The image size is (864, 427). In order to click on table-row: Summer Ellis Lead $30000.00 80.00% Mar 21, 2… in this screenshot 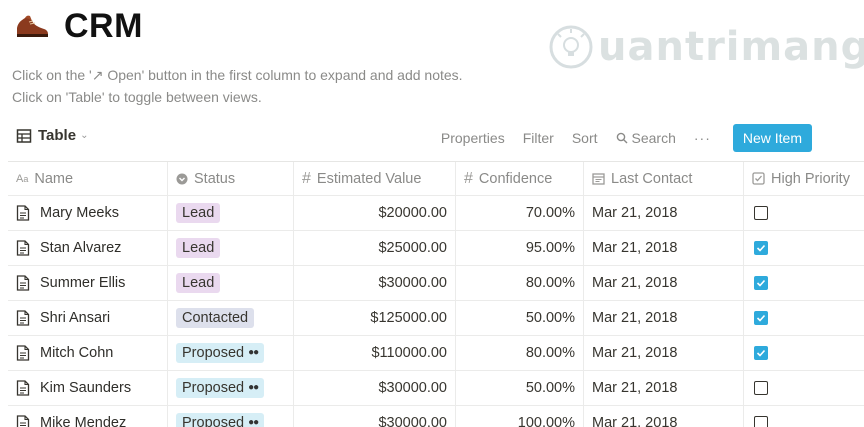, I will do `click(436, 283)`.